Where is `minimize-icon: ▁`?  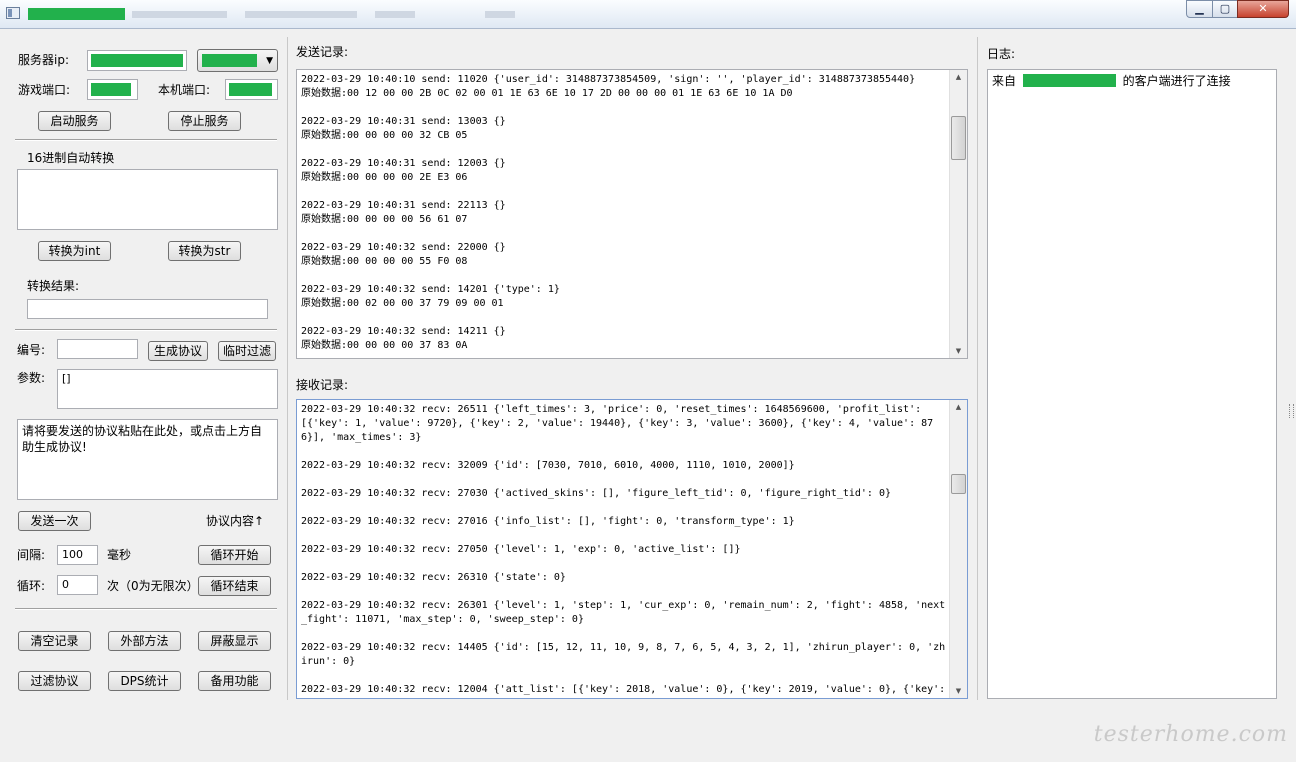 minimize-icon: ▁ is located at coordinates (1199, 8).